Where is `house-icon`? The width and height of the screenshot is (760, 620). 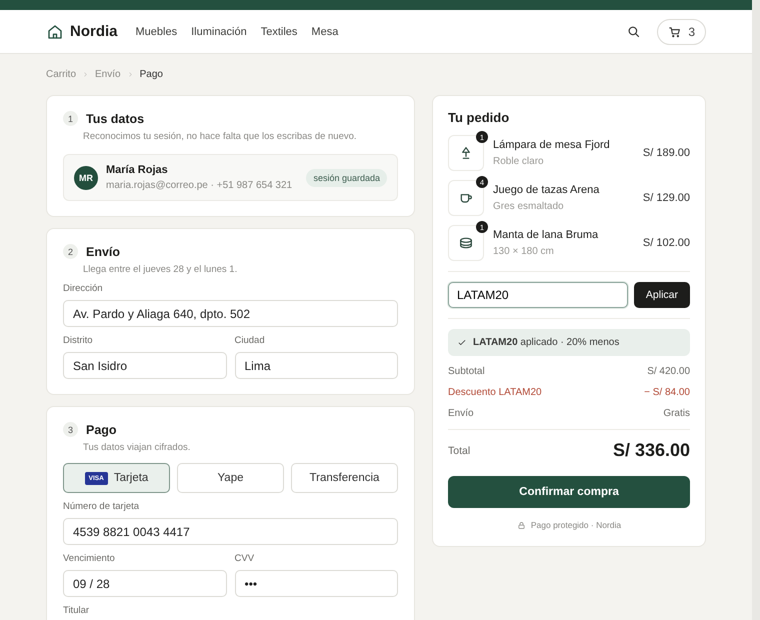
house-icon is located at coordinates (55, 31).